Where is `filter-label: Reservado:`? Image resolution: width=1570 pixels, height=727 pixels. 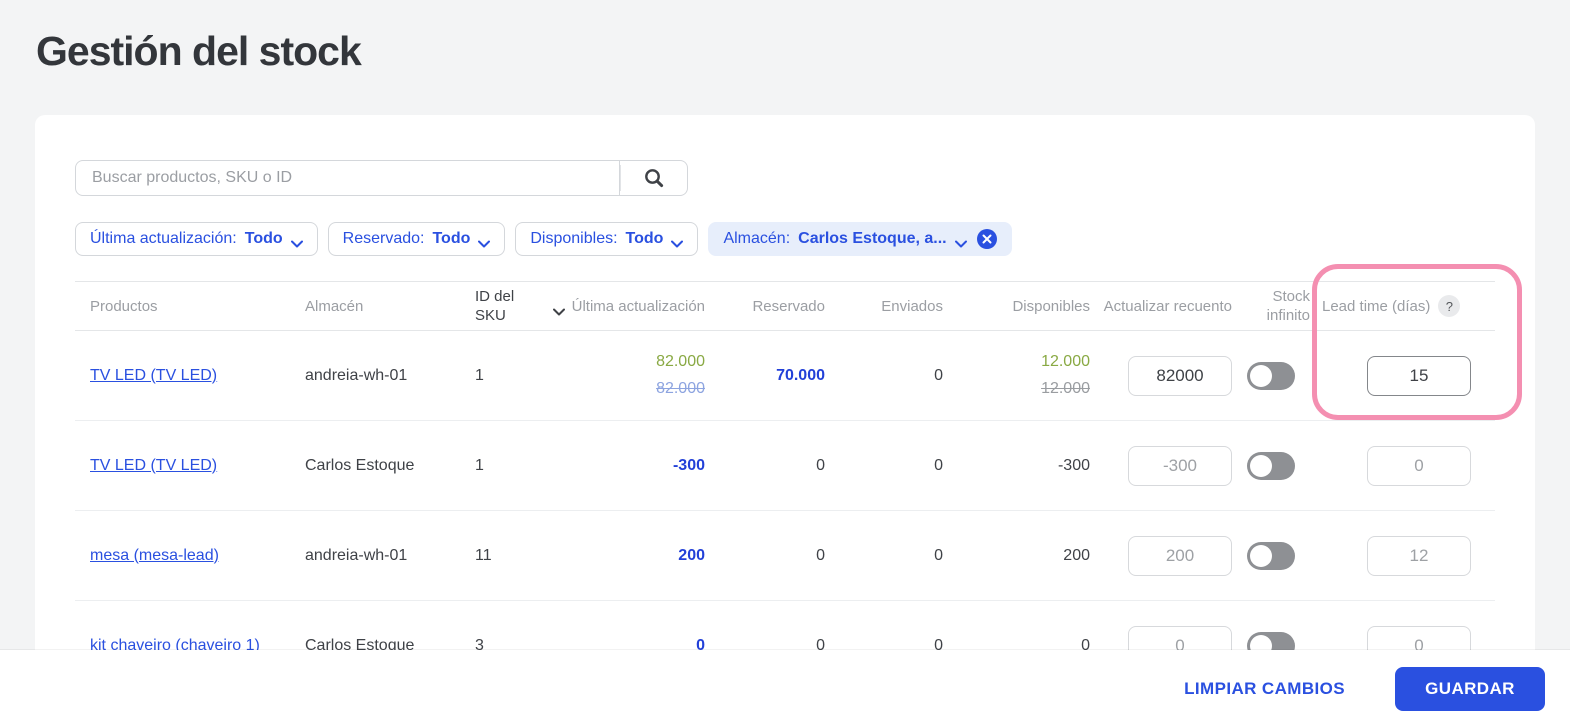
filter-label: Reservado: is located at coordinates (383, 238).